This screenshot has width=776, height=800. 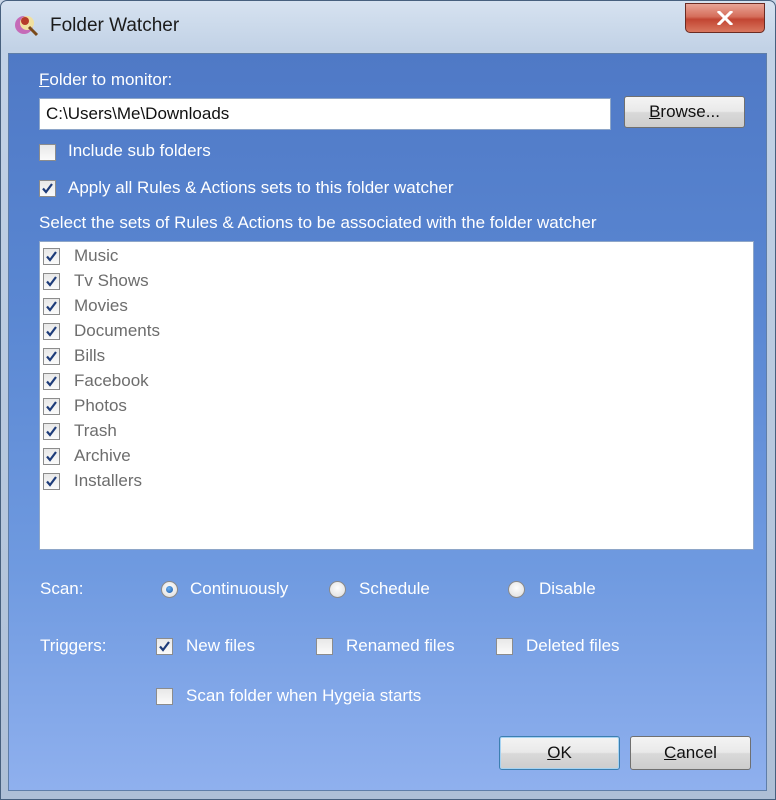 What do you see at coordinates (690, 753) in the screenshot?
I see `cancel-button: Cancel` at bounding box center [690, 753].